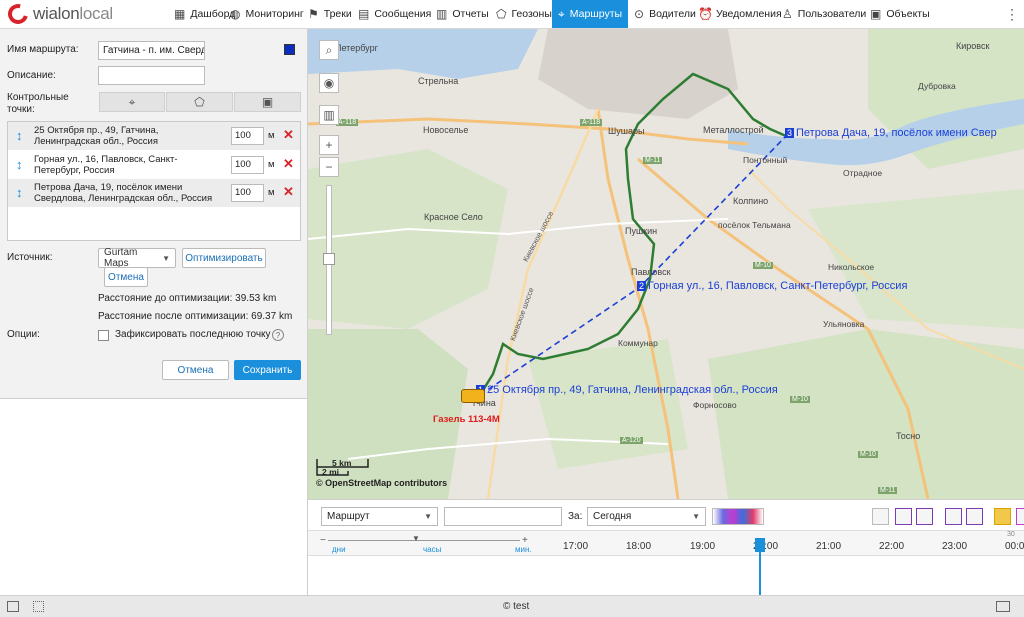  I want to click on nav-user: ♙ Пользователи, so click(821, 14).